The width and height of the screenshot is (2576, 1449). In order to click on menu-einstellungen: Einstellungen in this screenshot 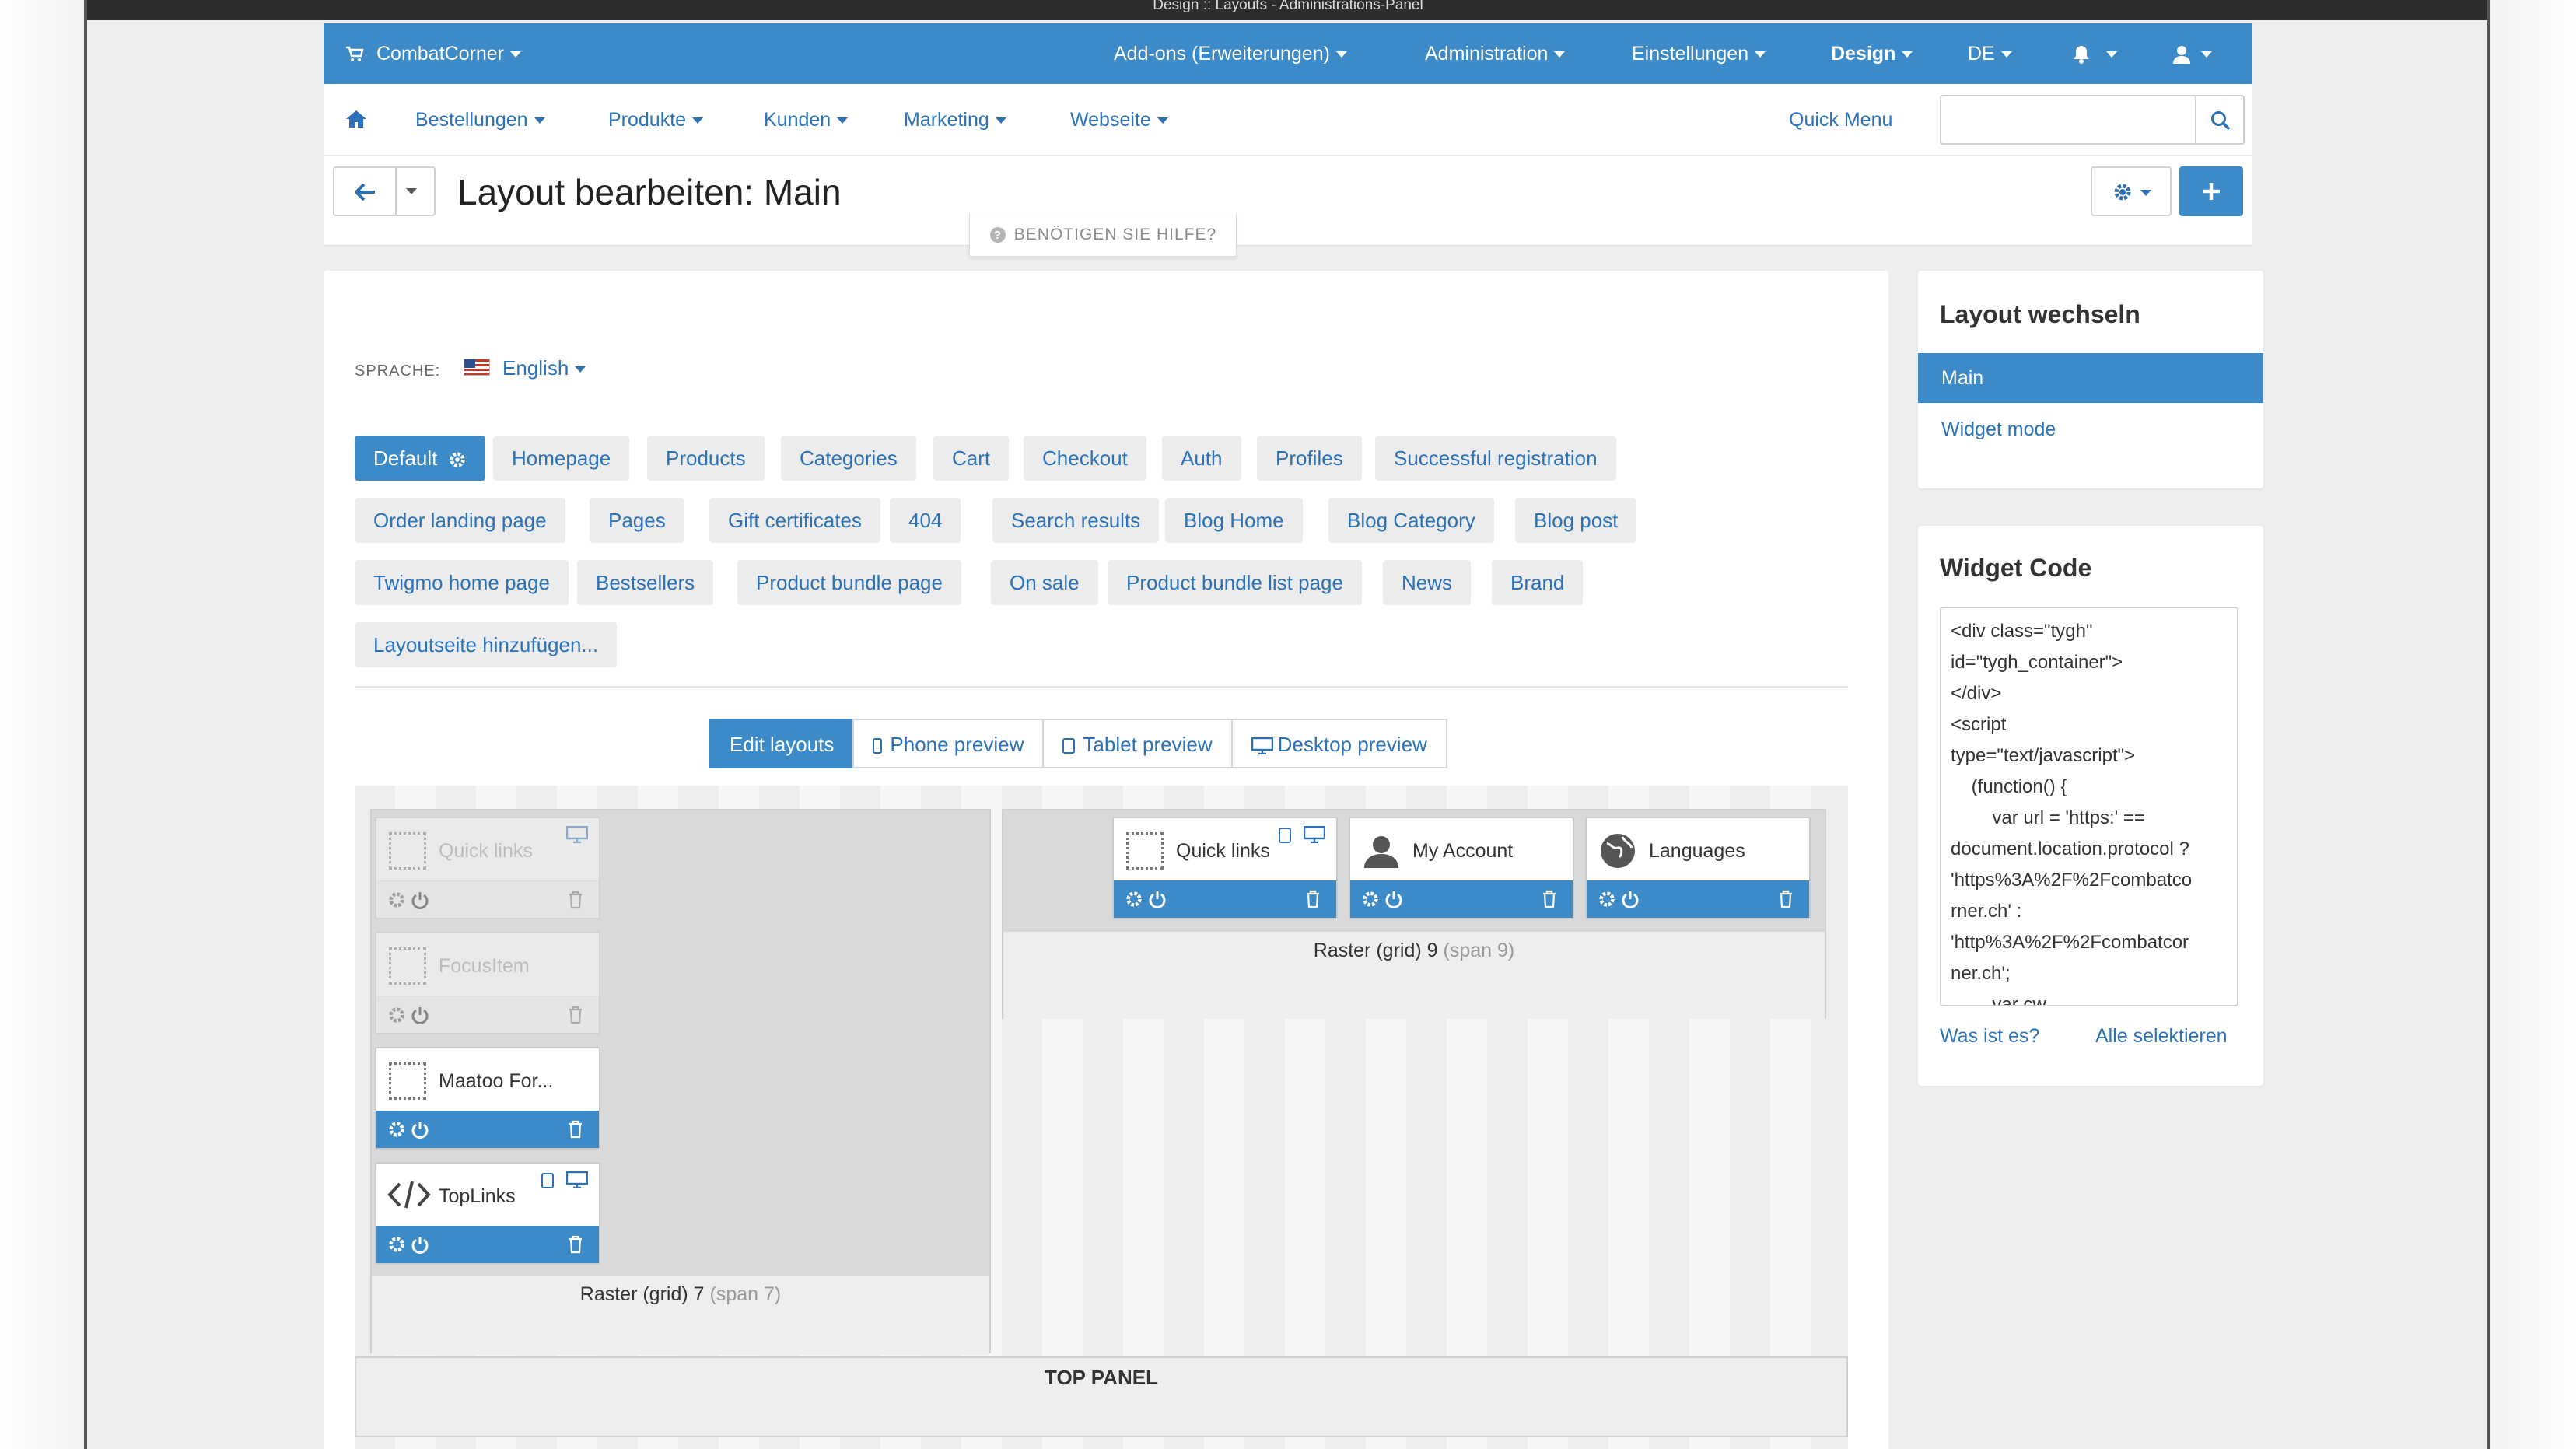, I will do `click(1699, 54)`.